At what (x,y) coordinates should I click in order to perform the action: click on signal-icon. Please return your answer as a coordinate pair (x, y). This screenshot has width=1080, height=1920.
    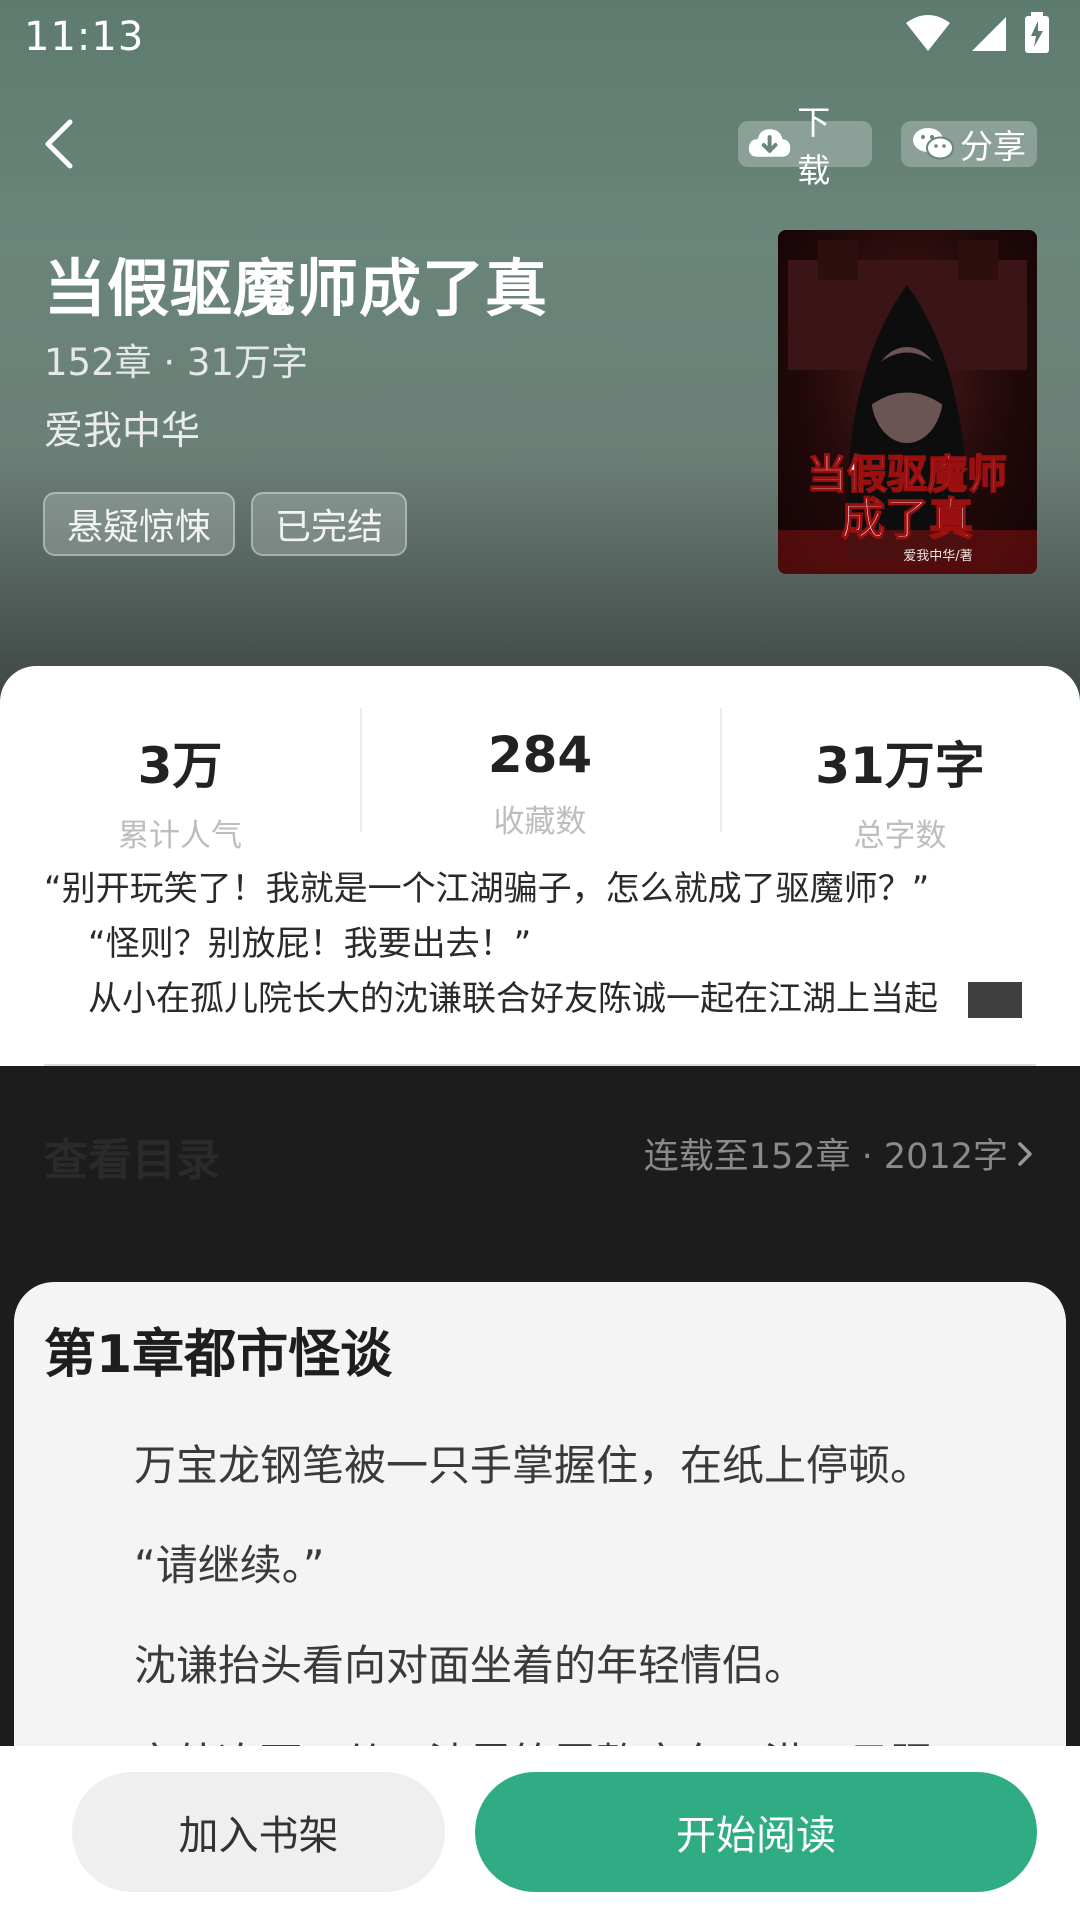
    Looking at the image, I should click on (989, 34).